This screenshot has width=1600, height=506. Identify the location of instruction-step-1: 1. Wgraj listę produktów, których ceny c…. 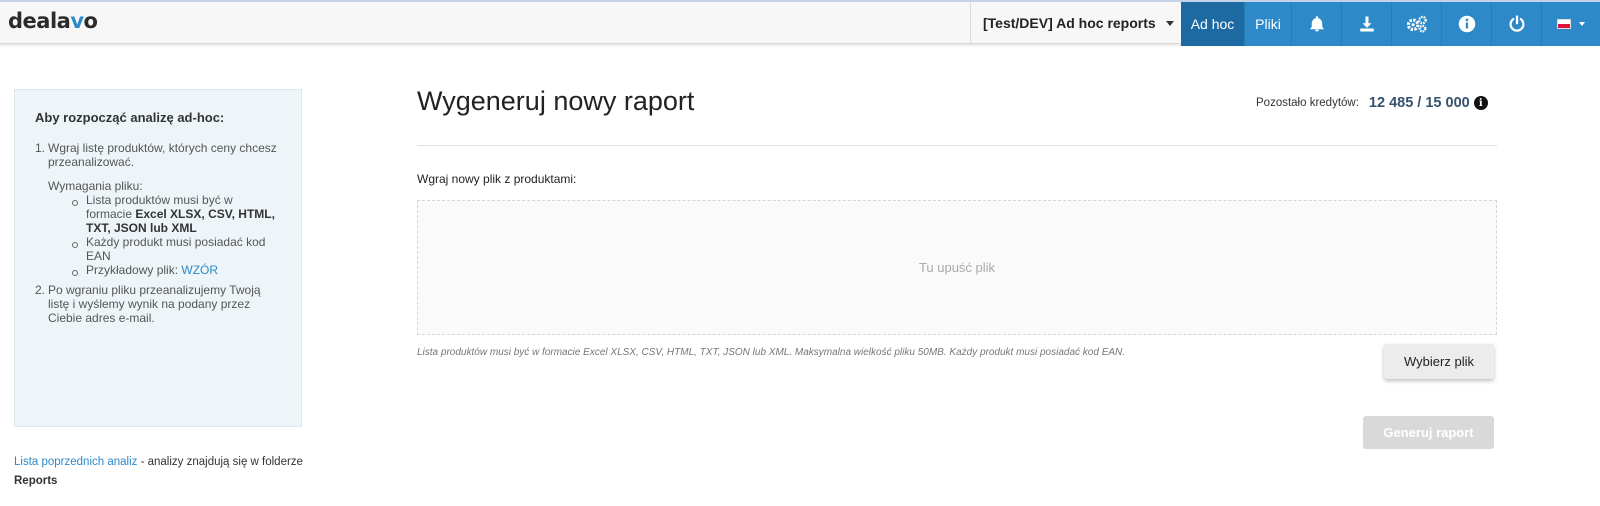
(158, 209).